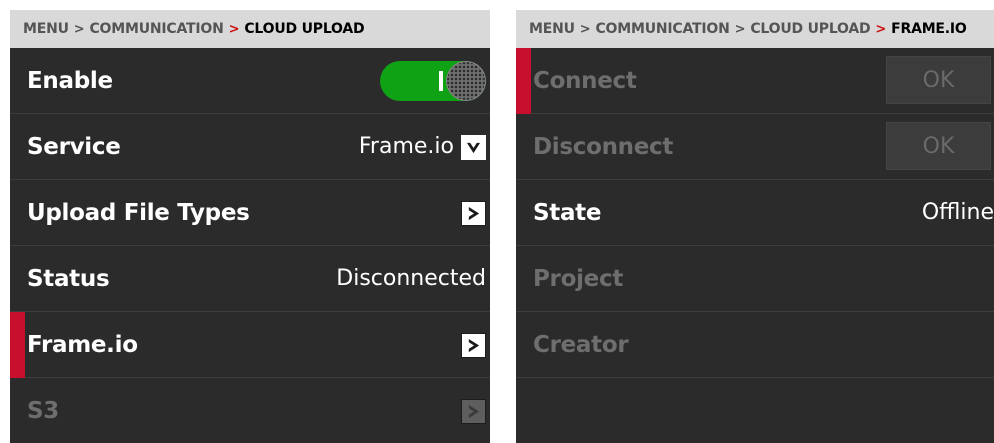 Image resolution: width=994 pixels, height=443 pixels. I want to click on state-value: Offline, so click(957, 212).